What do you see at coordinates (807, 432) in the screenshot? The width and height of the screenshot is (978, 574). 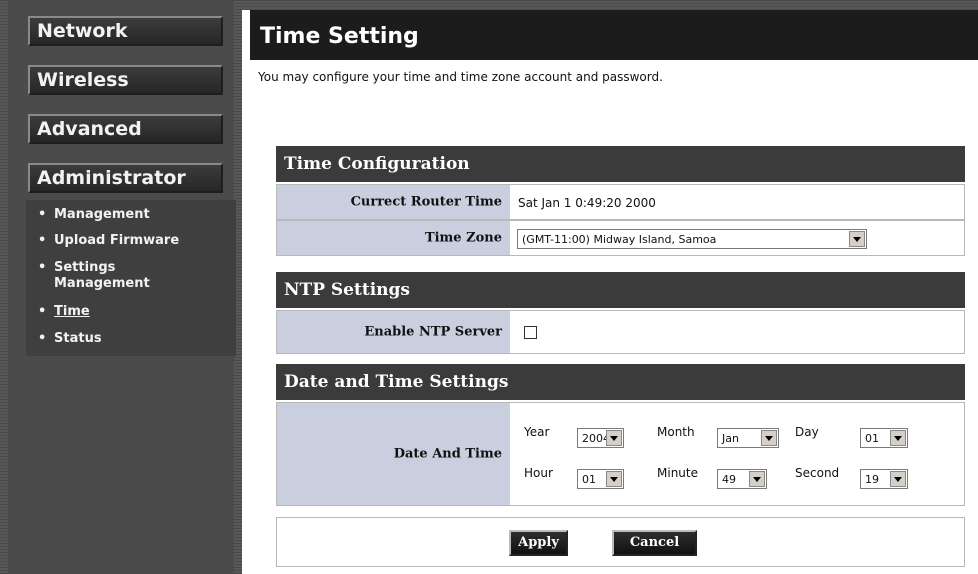 I see `day-label: Day` at bounding box center [807, 432].